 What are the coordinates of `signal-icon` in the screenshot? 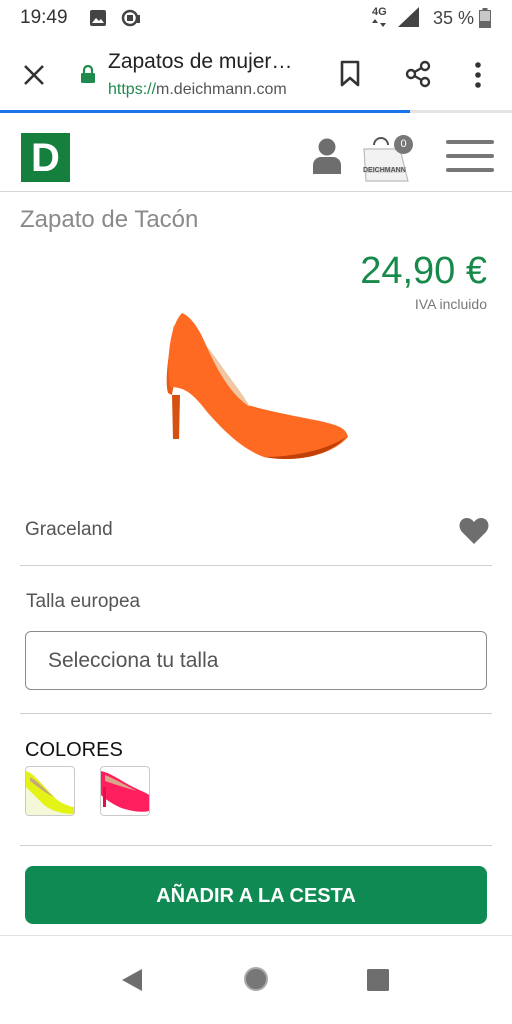 It's located at (408, 17).